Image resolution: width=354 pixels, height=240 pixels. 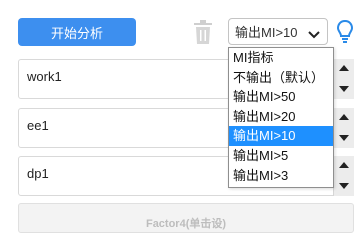 I want to click on start-analysis-button: 开始分析, so click(x=77, y=32).